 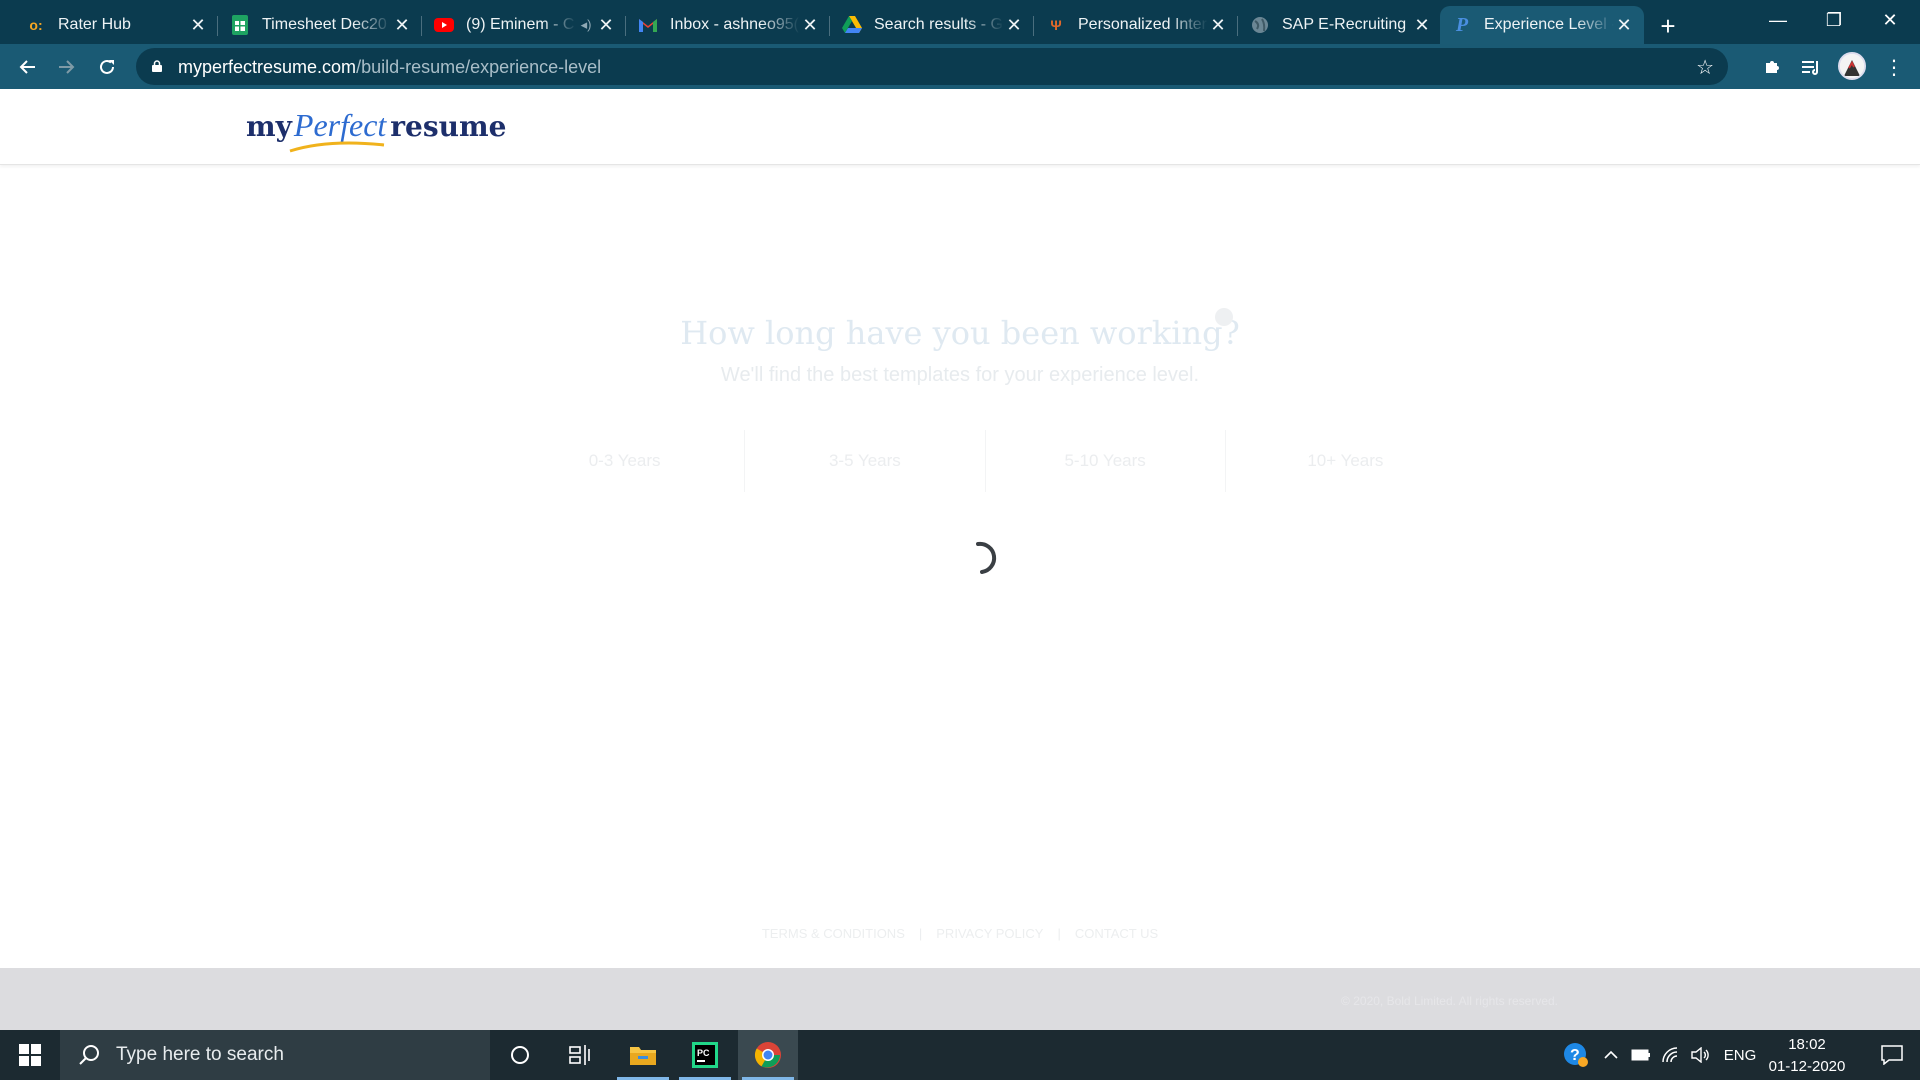 I want to click on tab-timesheet: Timesheet Dec20 - ✕, so click(x=320, y=25).